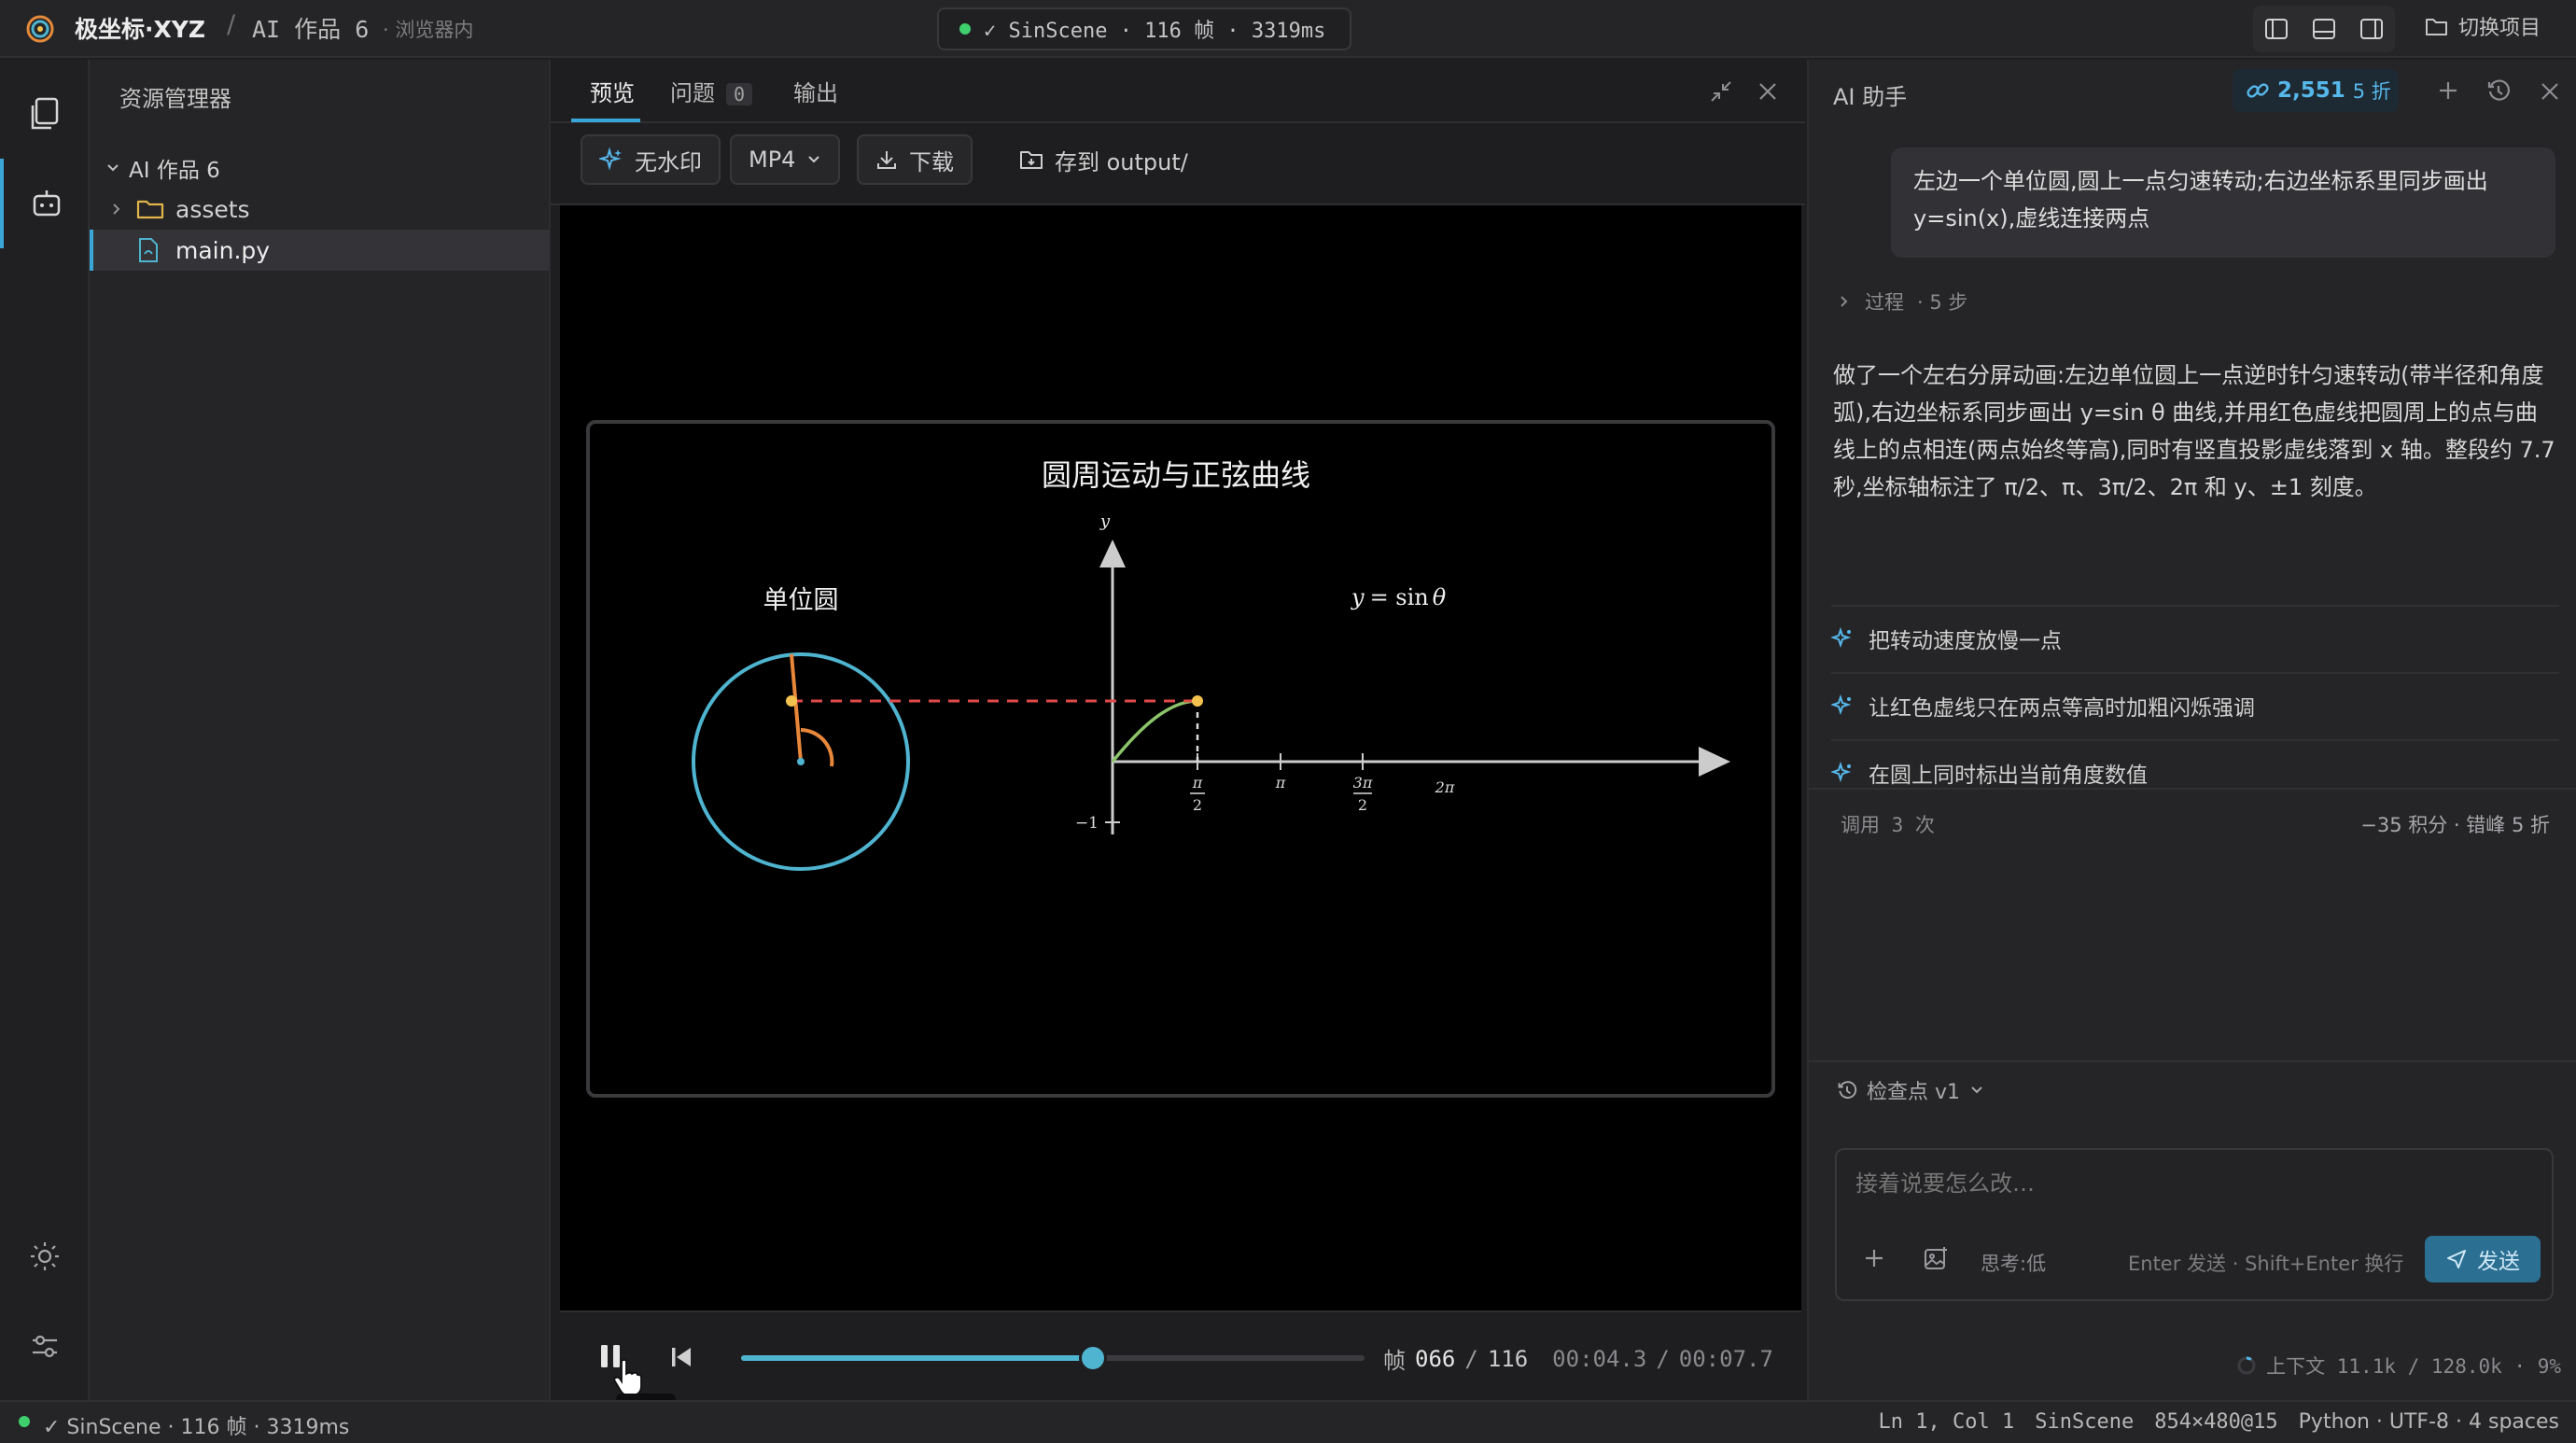 This screenshot has width=2576, height=1443. I want to click on files-icon, so click(45, 114).